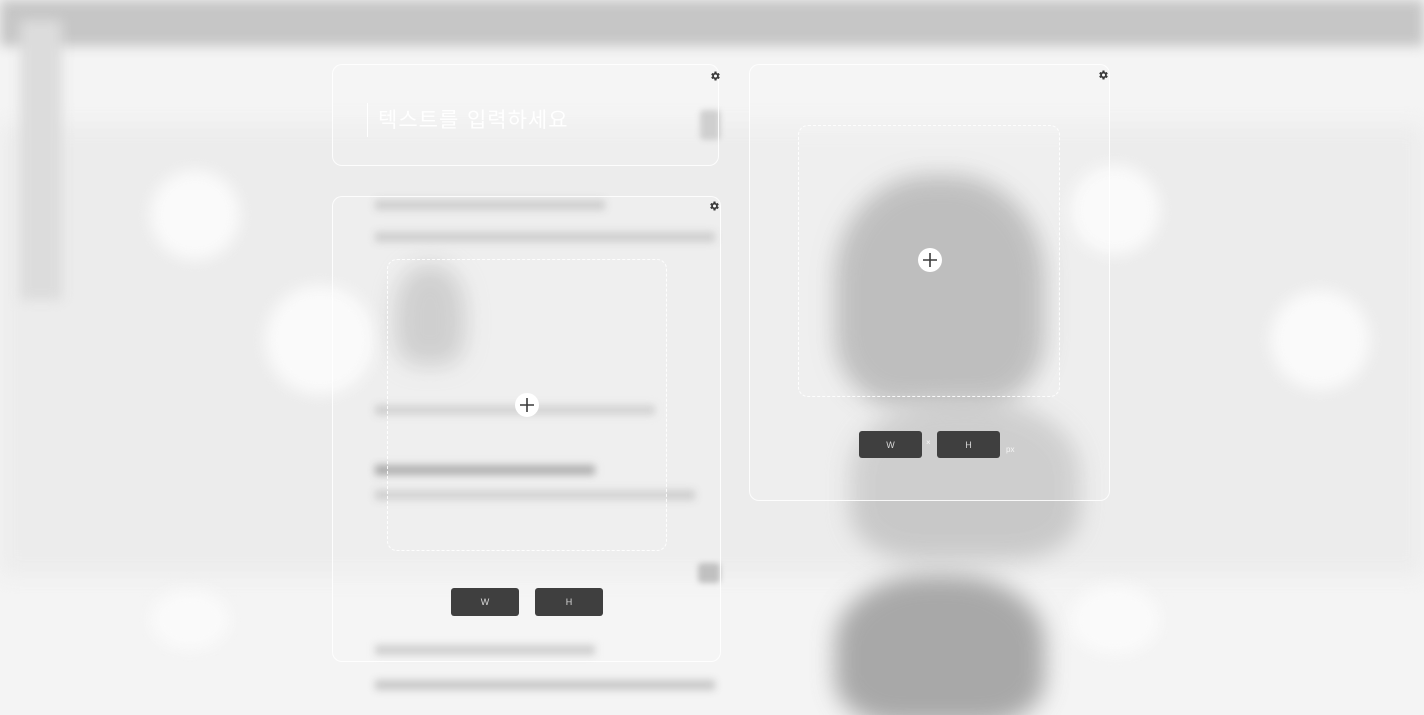 Image resolution: width=1424 pixels, height=715 pixels. Describe the element at coordinates (41, 160) in the screenshot. I see `background-sidebar` at that location.